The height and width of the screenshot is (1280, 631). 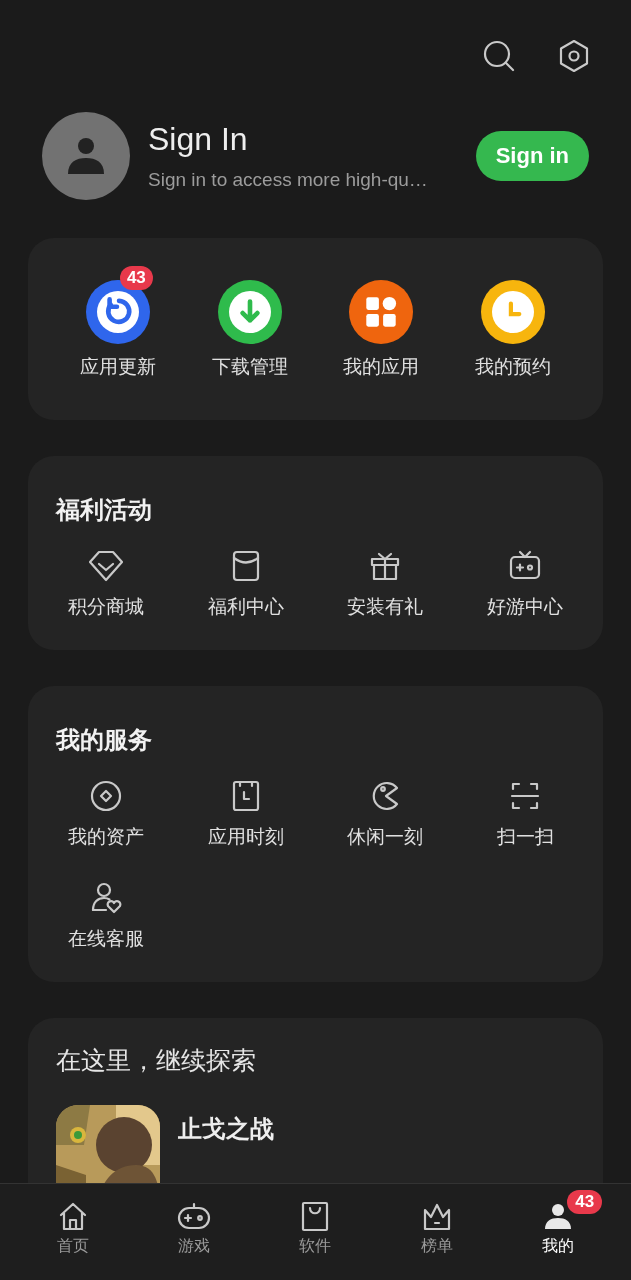 I want to click on sign-in-title: Sign In, so click(x=198, y=139).